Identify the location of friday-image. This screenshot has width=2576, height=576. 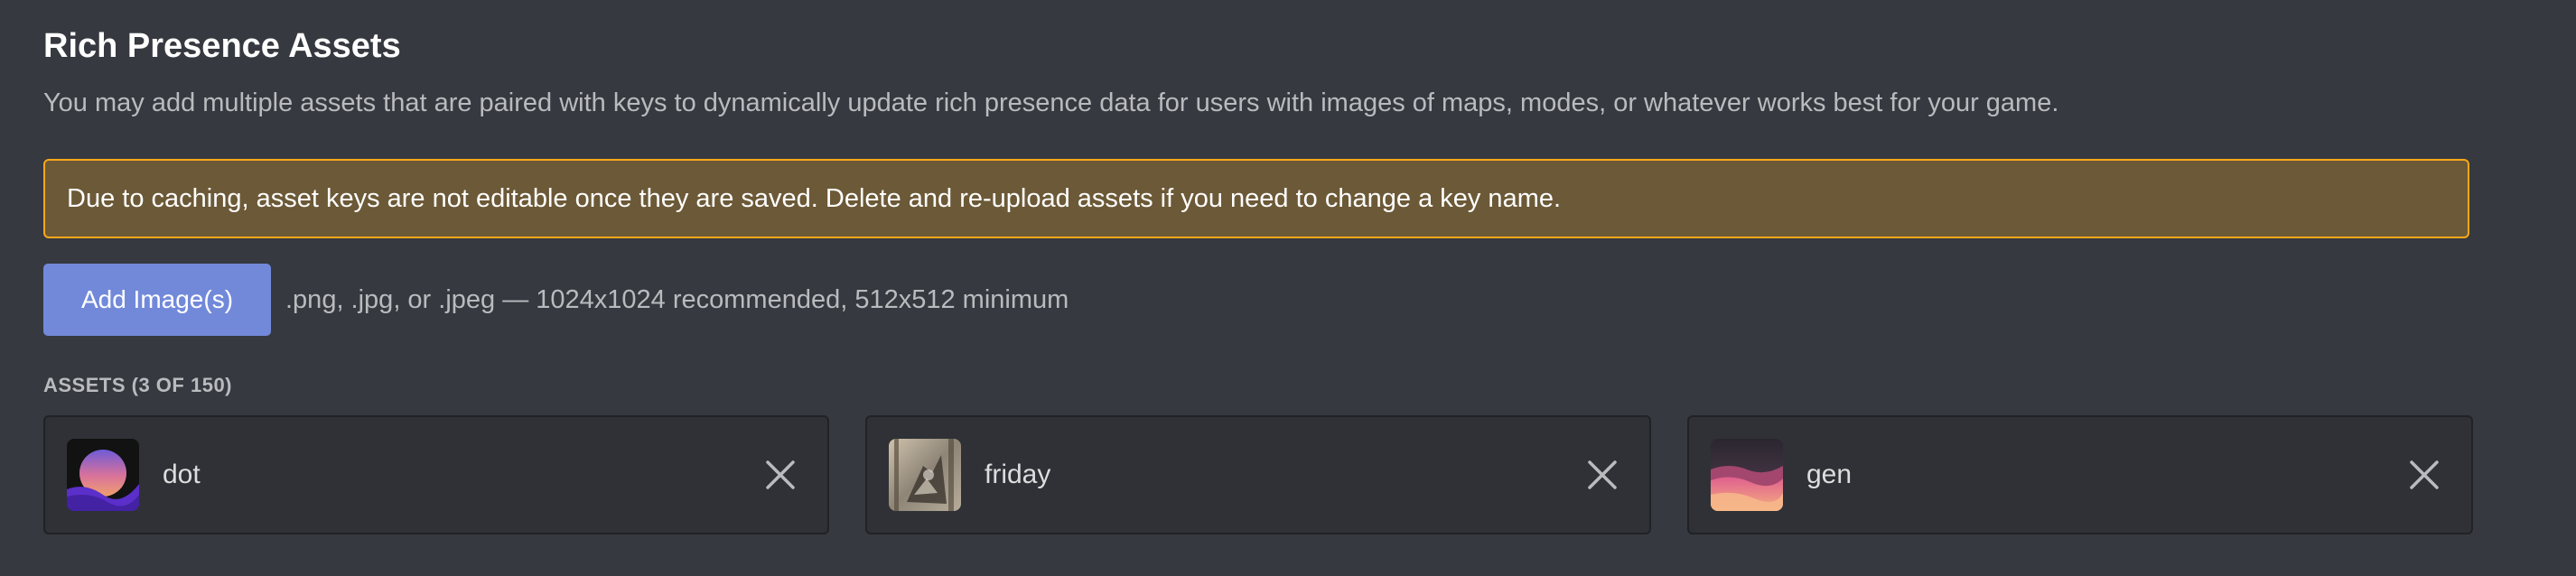
(925, 475).